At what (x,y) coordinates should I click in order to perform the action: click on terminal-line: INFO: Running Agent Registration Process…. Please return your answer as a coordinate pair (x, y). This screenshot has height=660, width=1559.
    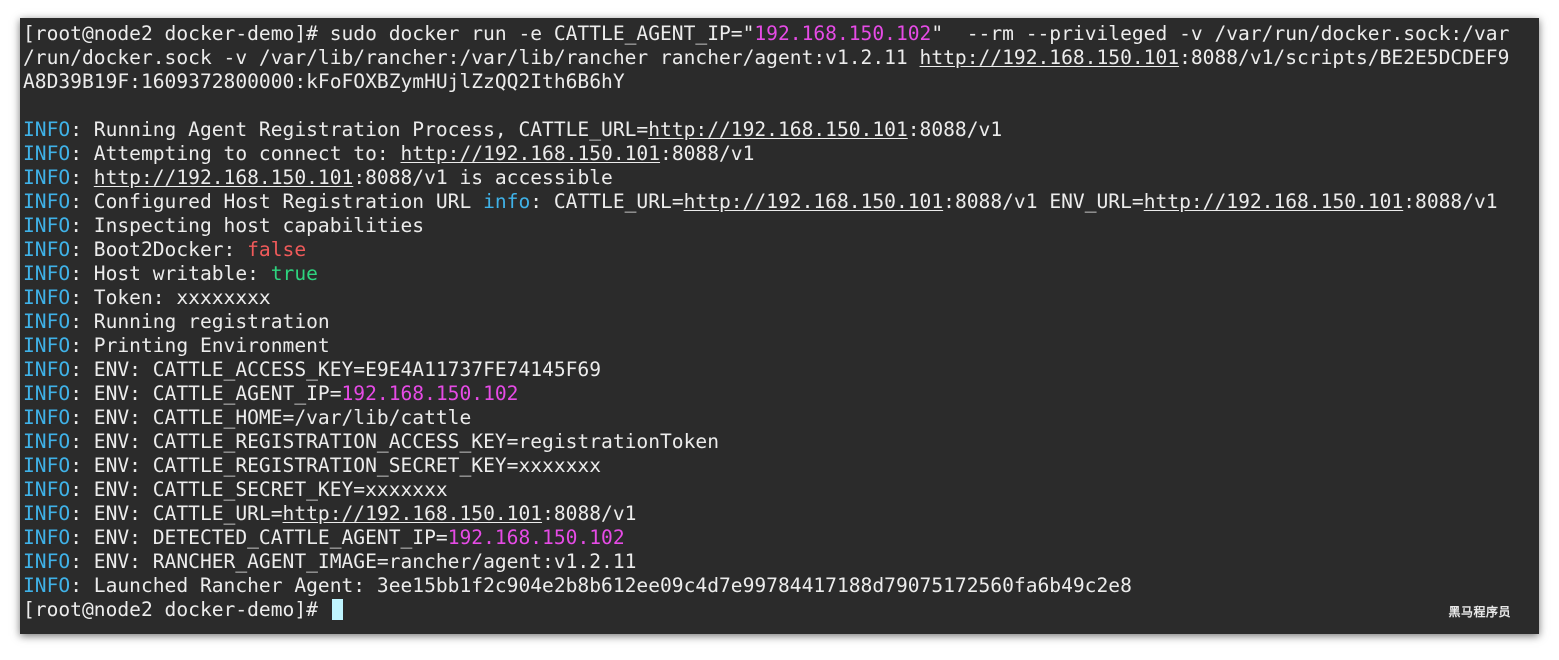
    Looking at the image, I should click on (781, 130).